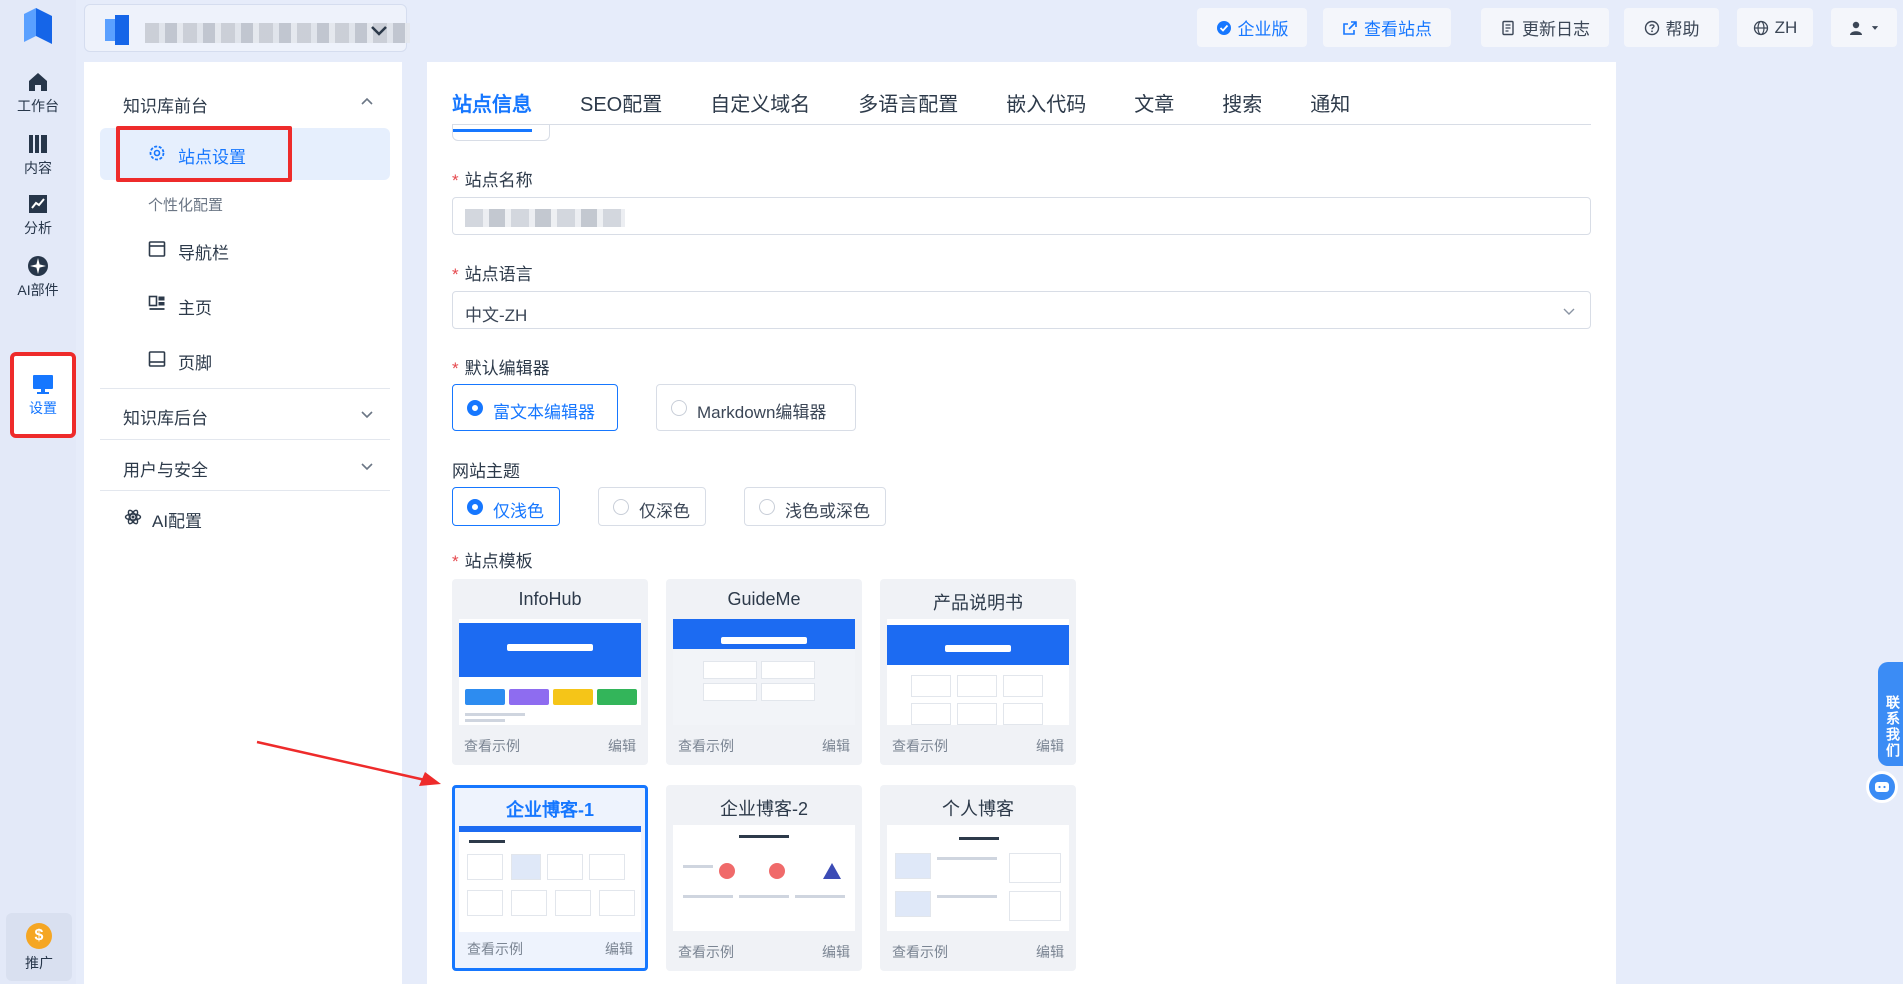  Describe the element at coordinates (1046, 105) in the screenshot. I see `tab-embed-code: 嵌入代码` at that location.